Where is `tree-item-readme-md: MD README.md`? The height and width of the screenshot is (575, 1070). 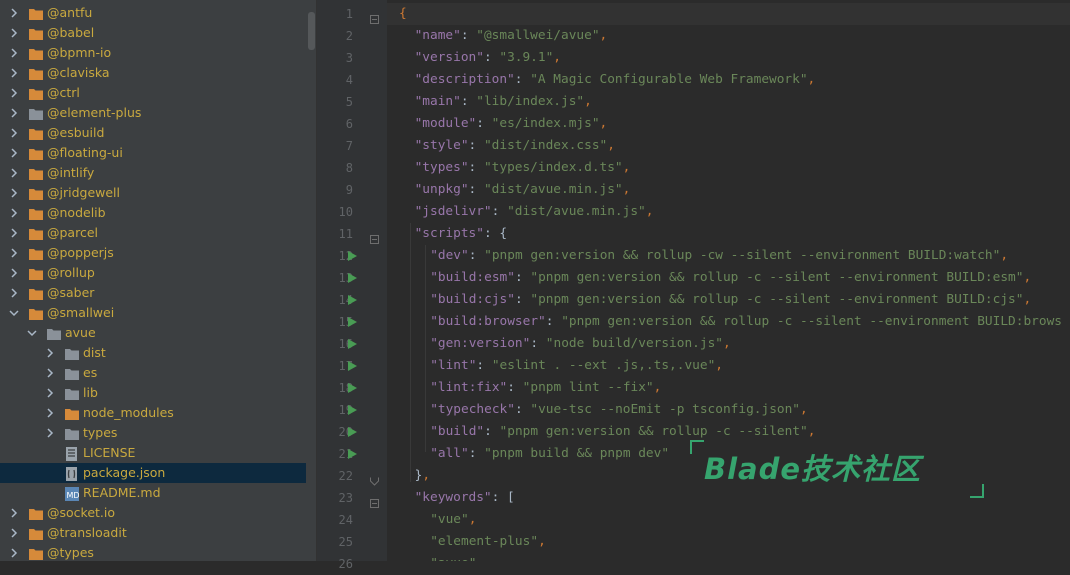
tree-item-readme-md: MD README.md is located at coordinates (153, 493).